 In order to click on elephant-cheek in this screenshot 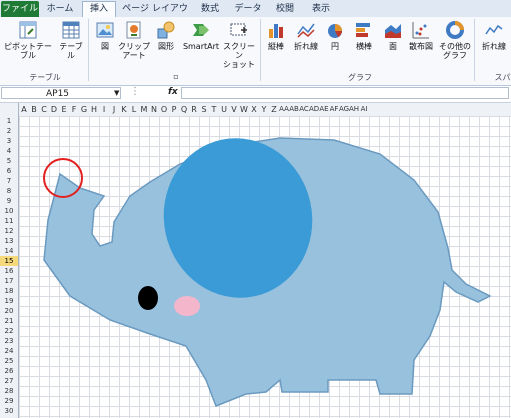, I will do `click(187, 306)`.